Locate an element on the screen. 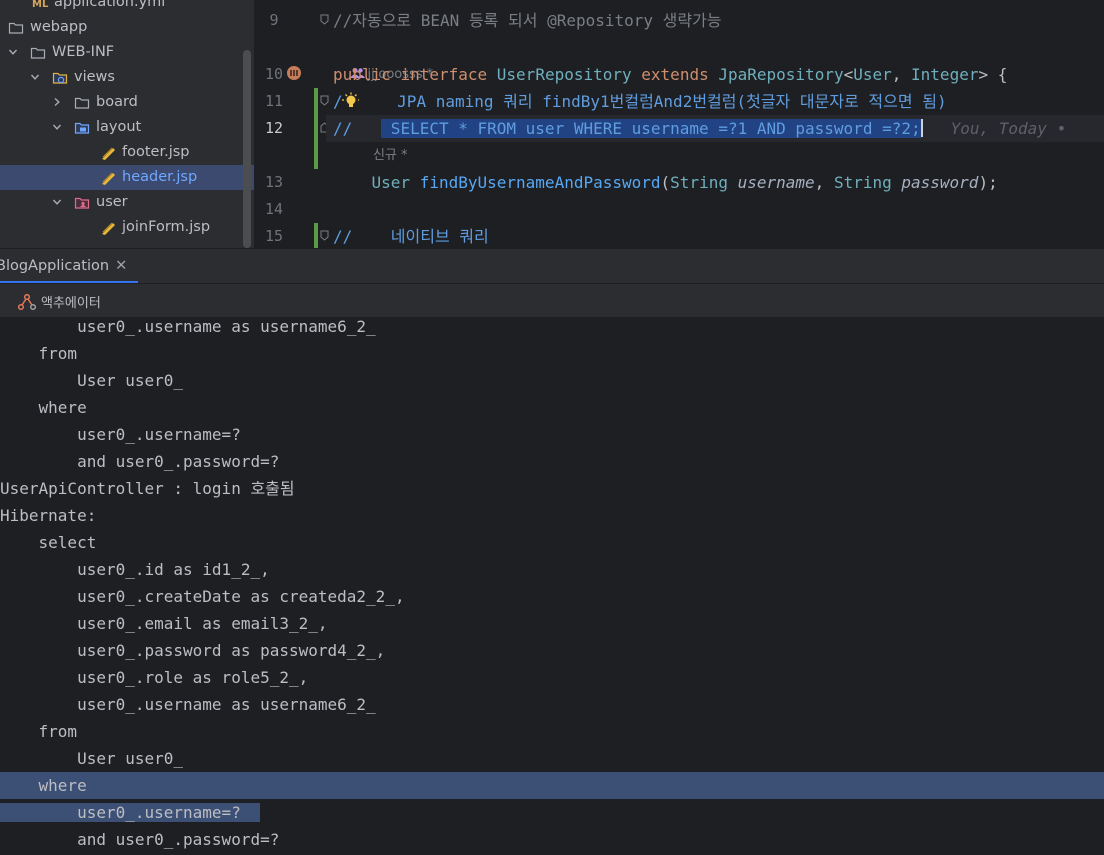 The image size is (1104, 855). tree-scrollbar is located at coordinates (247, 149).